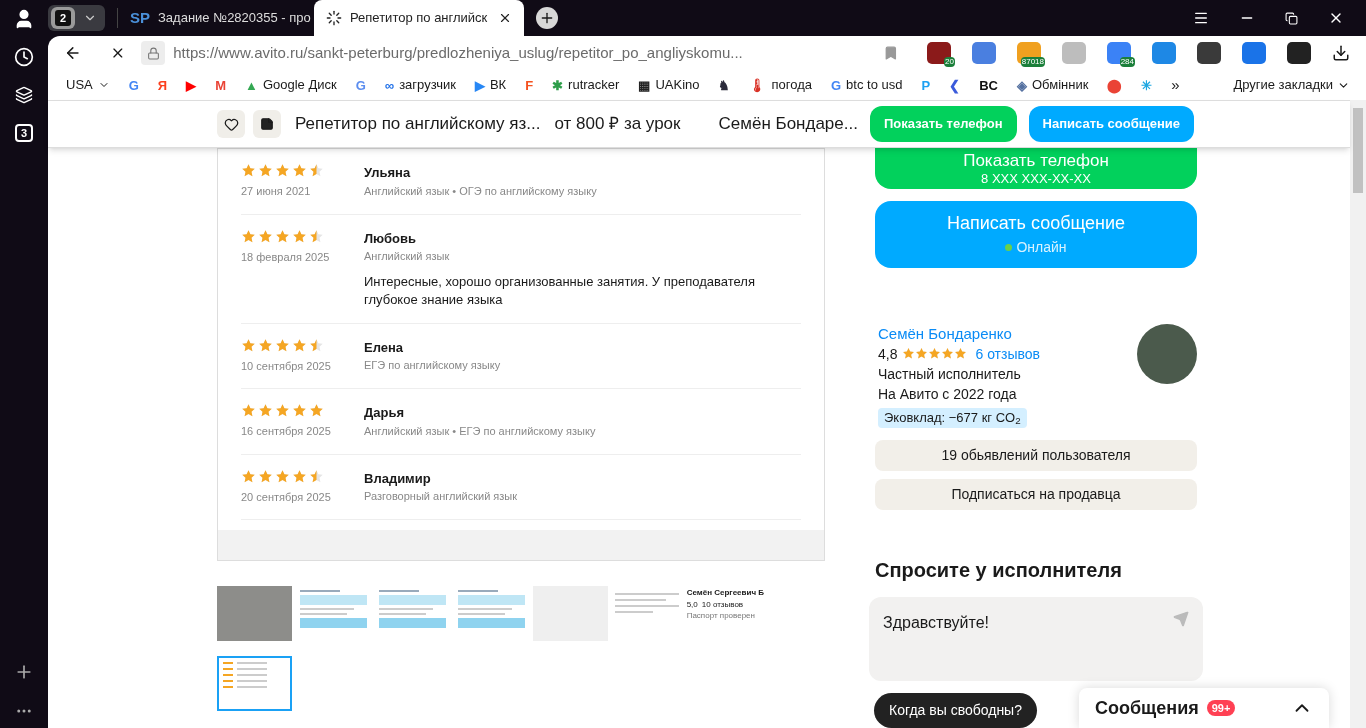 The height and width of the screenshot is (728, 1366). Describe the element at coordinates (955, 710) in the screenshot. I see `suggestion-chip: Когда вы свободны?` at that location.